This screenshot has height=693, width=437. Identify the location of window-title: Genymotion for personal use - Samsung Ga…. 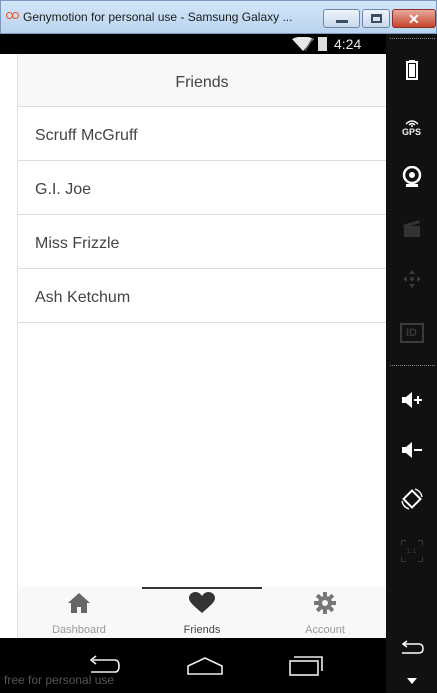
(158, 17).